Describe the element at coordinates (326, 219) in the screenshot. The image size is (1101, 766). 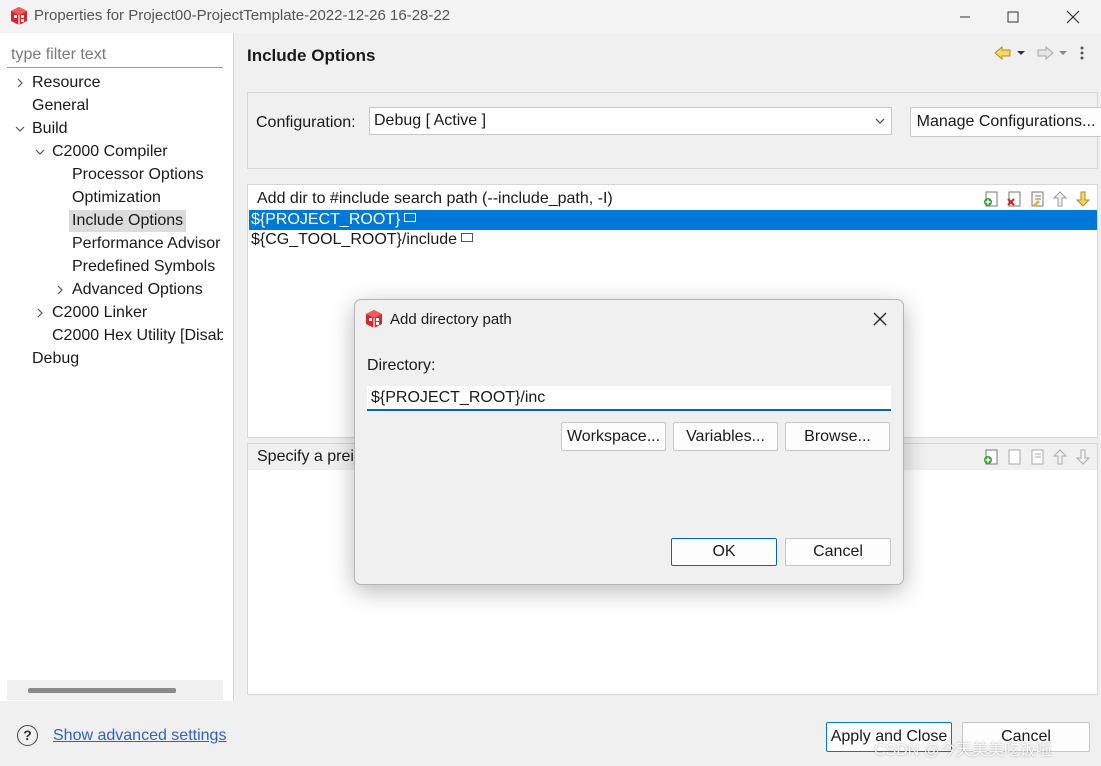
I see `list-item-text: ${PROJECT_ROOT}` at that location.